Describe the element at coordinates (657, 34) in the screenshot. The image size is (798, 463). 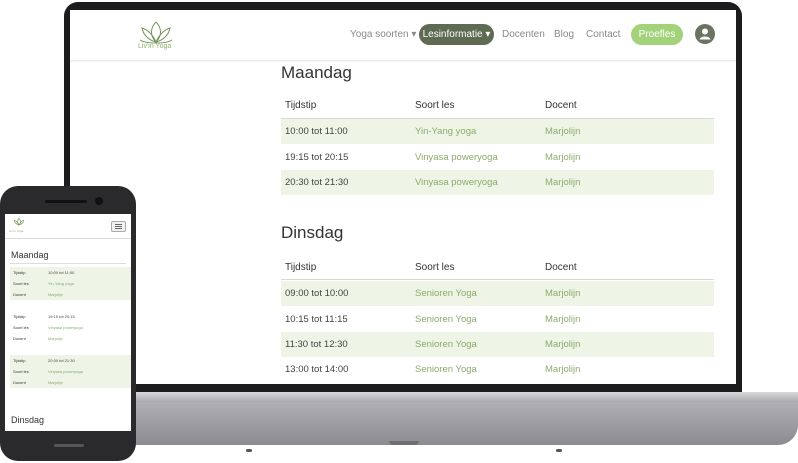
I see `proefles-button: Proefles` at that location.